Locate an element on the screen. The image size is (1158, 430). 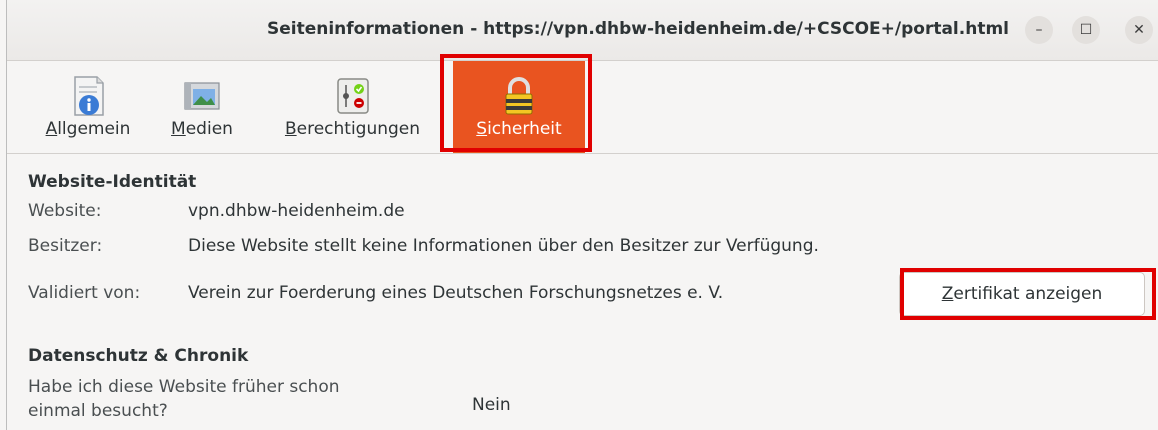
website-label: Website: is located at coordinates (65, 211).